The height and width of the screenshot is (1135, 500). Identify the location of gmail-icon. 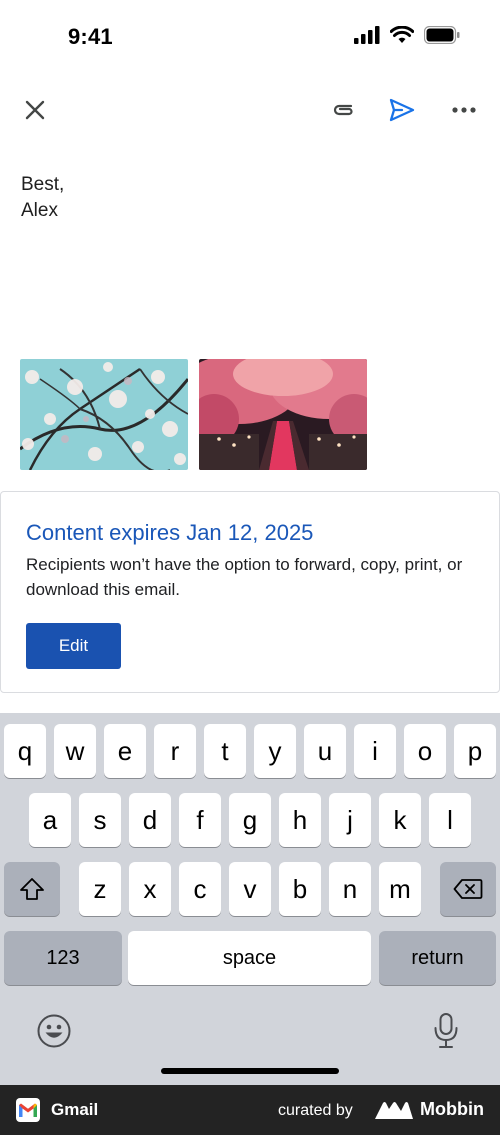
(28, 1110).